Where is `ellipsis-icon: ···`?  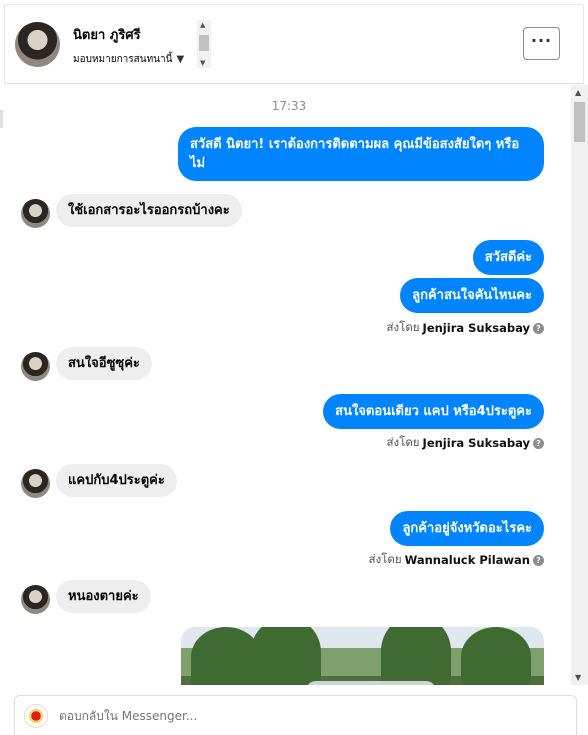
ellipsis-icon: ··· is located at coordinates (541, 40).